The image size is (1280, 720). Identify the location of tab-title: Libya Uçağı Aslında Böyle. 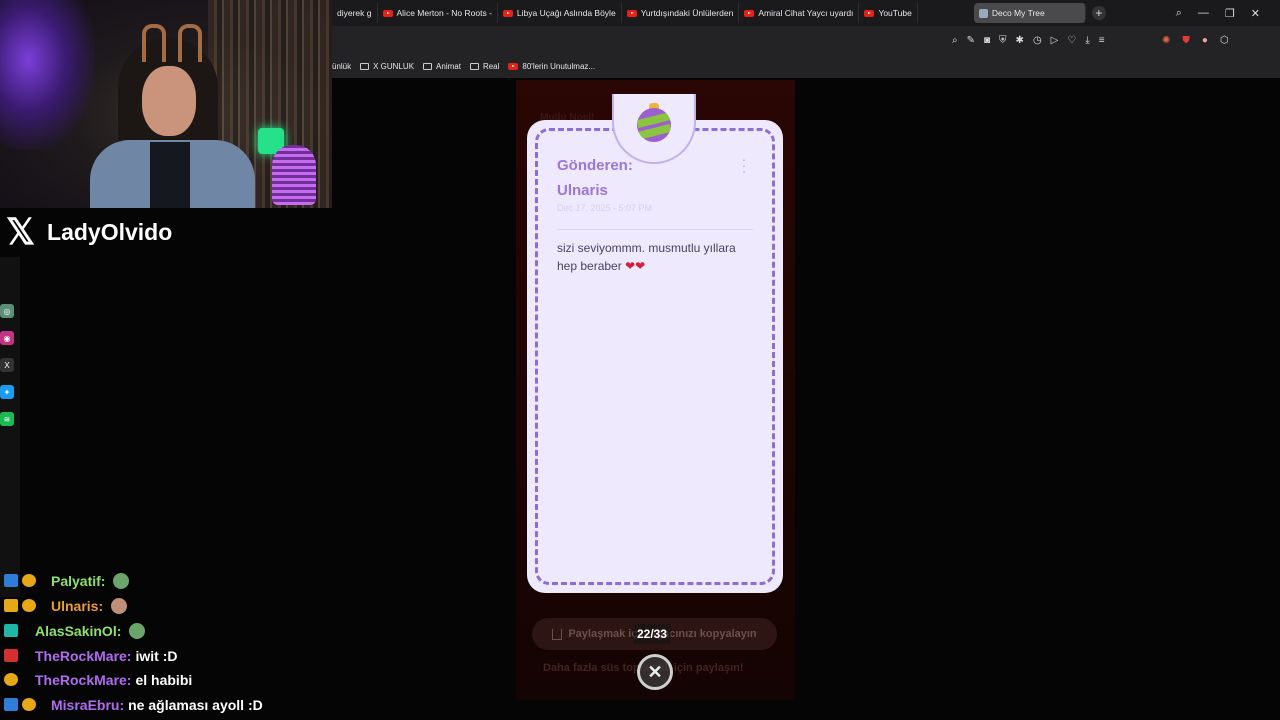
(566, 13).